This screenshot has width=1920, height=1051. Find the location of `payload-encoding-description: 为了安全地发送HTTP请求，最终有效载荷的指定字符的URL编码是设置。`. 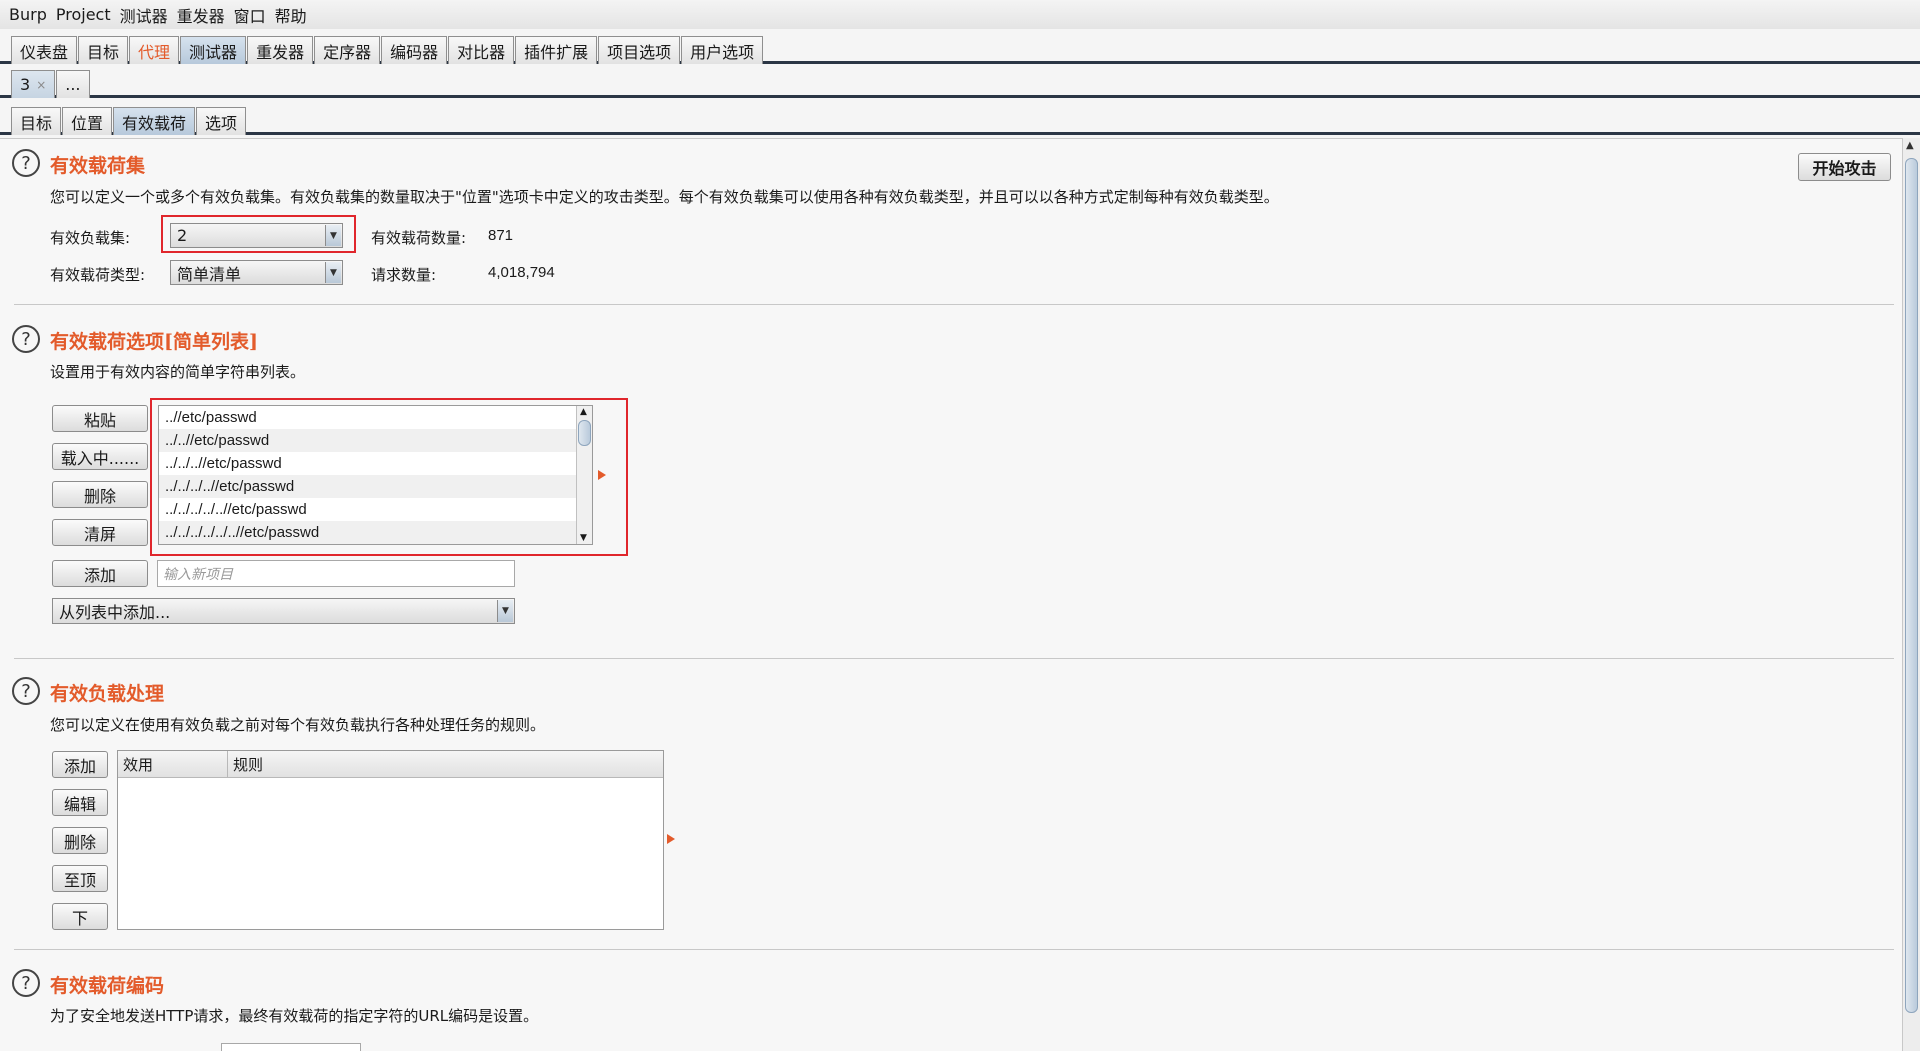

payload-encoding-description: 为了安全地发送HTTP请求，最终有效载荷的指定字符的URL编码是设置。 is located at coordinates (294, 1016).